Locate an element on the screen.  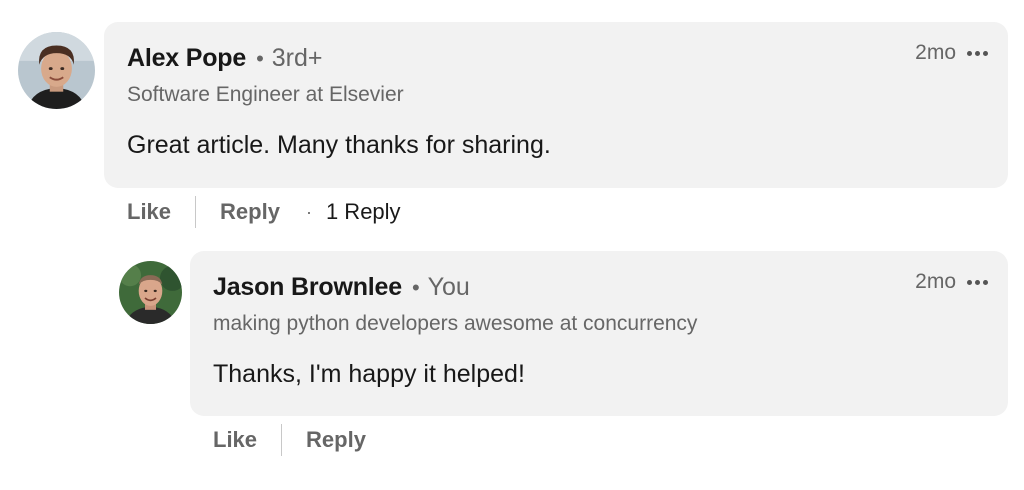
comment-header: Jason Brownlee • You is located at coordinates (341, 287).